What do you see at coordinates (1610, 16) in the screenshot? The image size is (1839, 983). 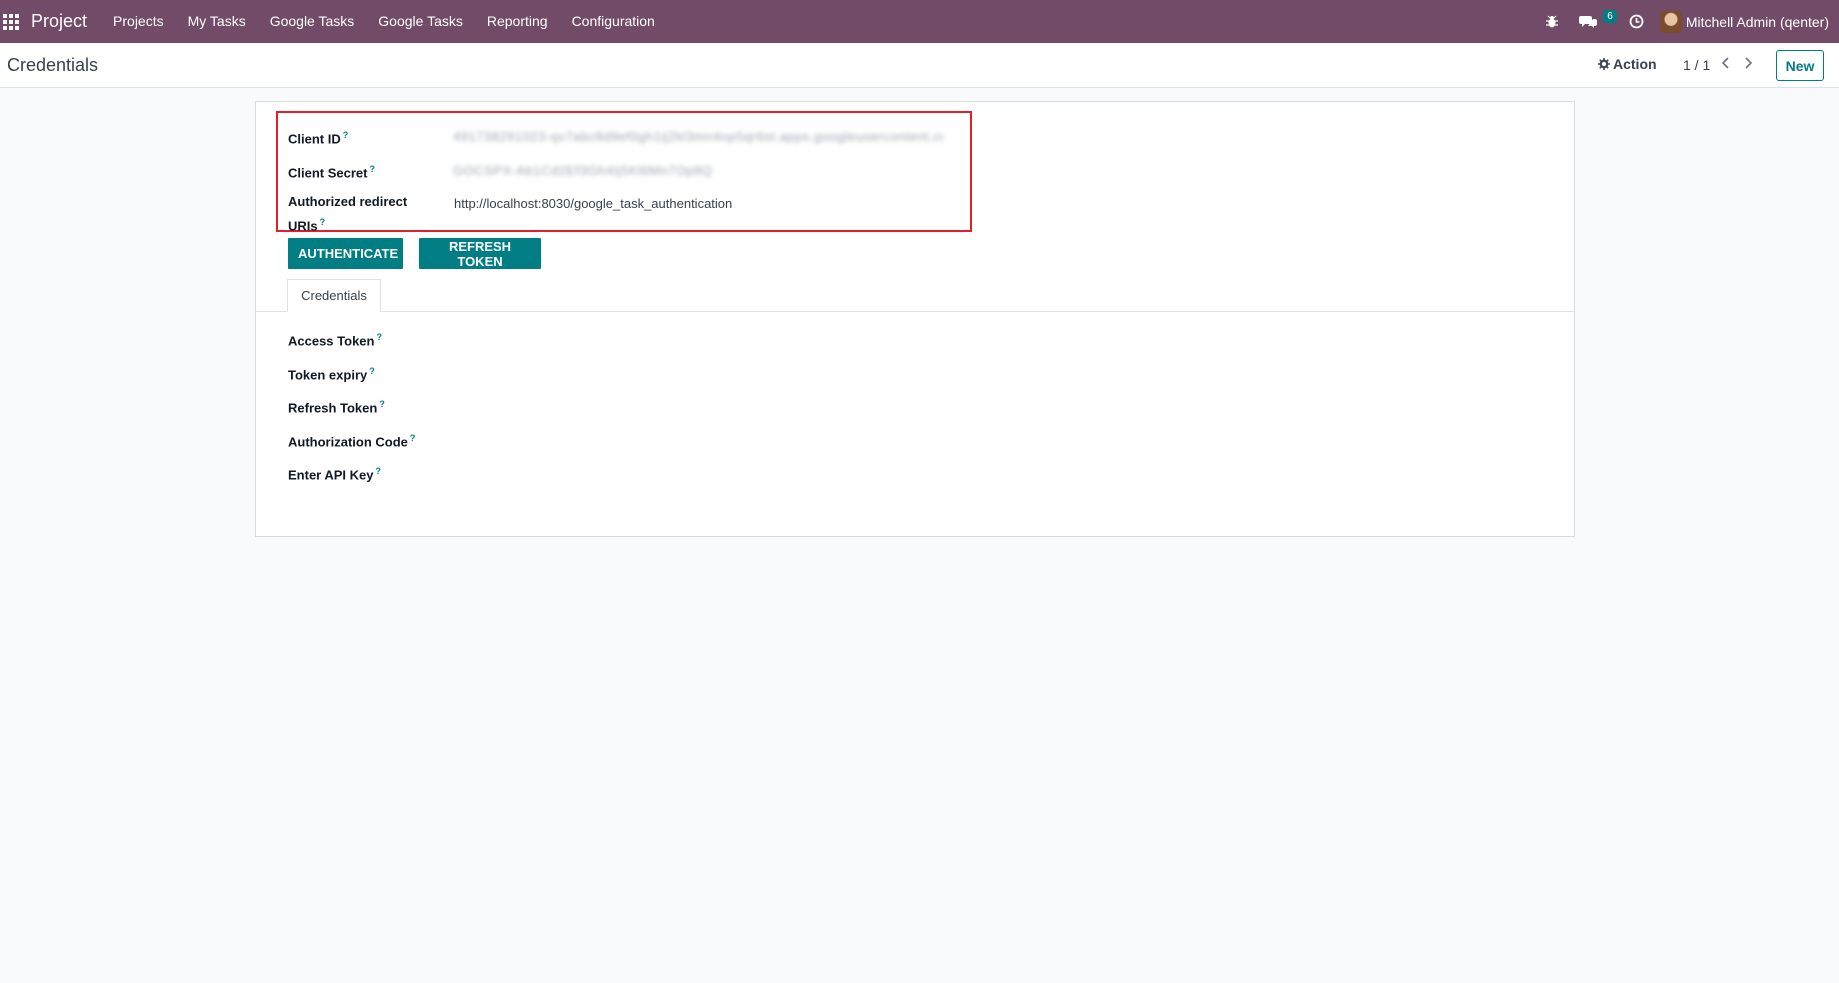 I see `chat-badge: 6` at bounding box center [1610, 16].